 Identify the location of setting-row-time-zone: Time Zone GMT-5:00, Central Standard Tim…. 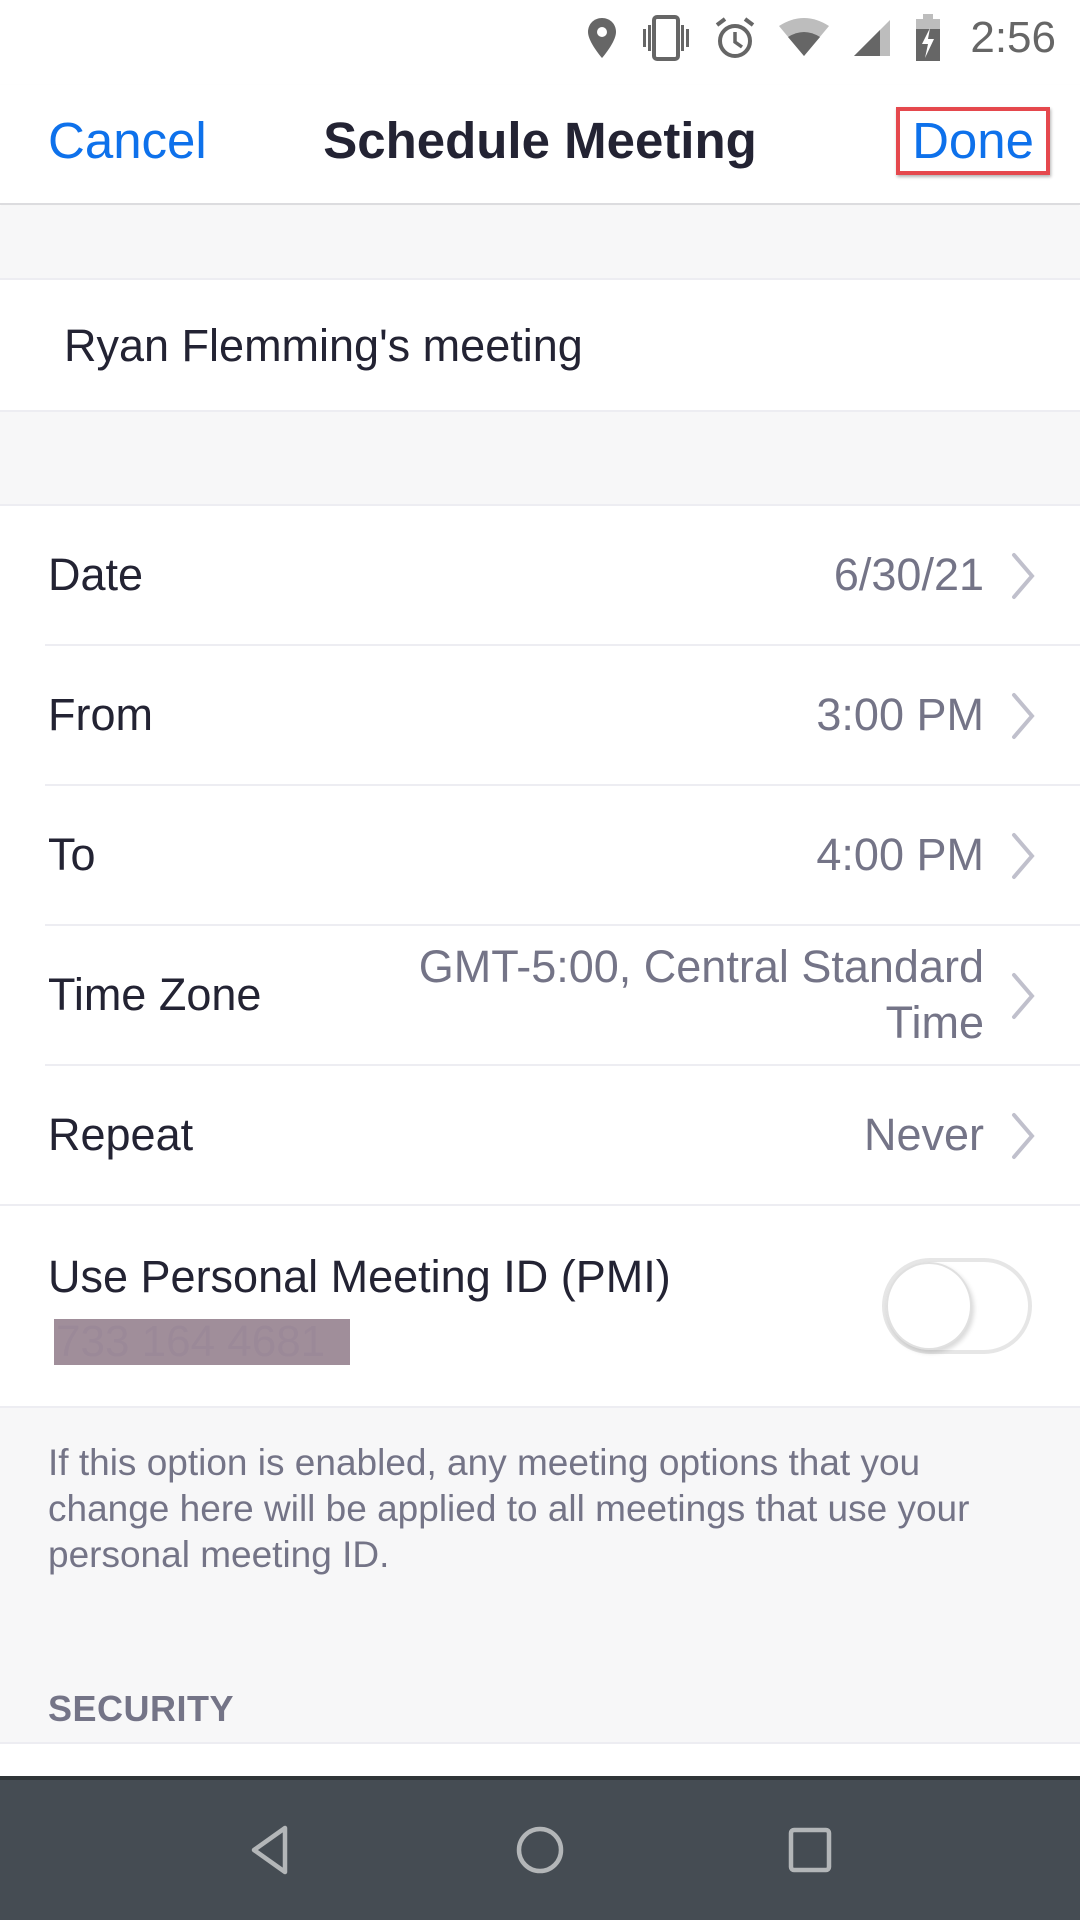
(540, 996).